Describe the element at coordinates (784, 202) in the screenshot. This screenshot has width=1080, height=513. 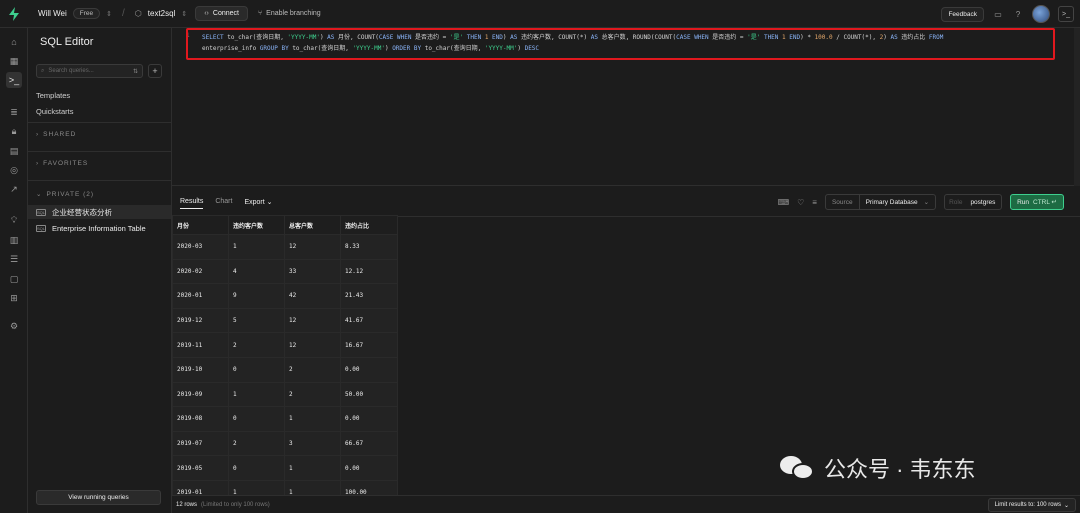
I see `keyboard-icon: ⌨` at that location.